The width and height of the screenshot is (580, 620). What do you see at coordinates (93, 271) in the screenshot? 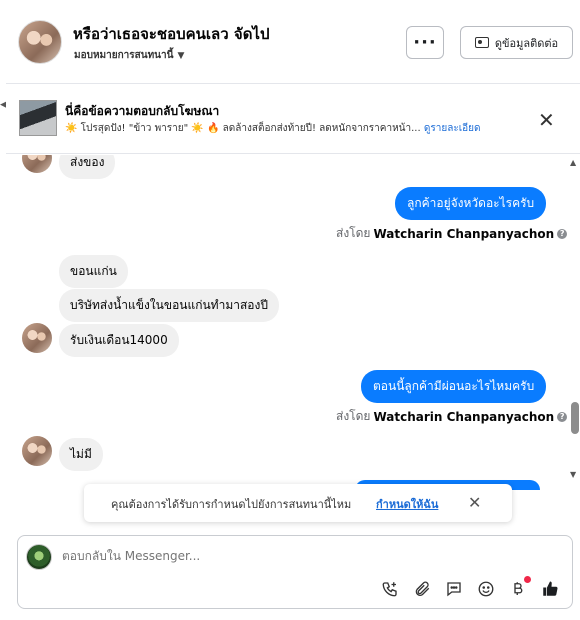
I see `incoming-message: ขอนแก่น` at bounding box center [93, 271].